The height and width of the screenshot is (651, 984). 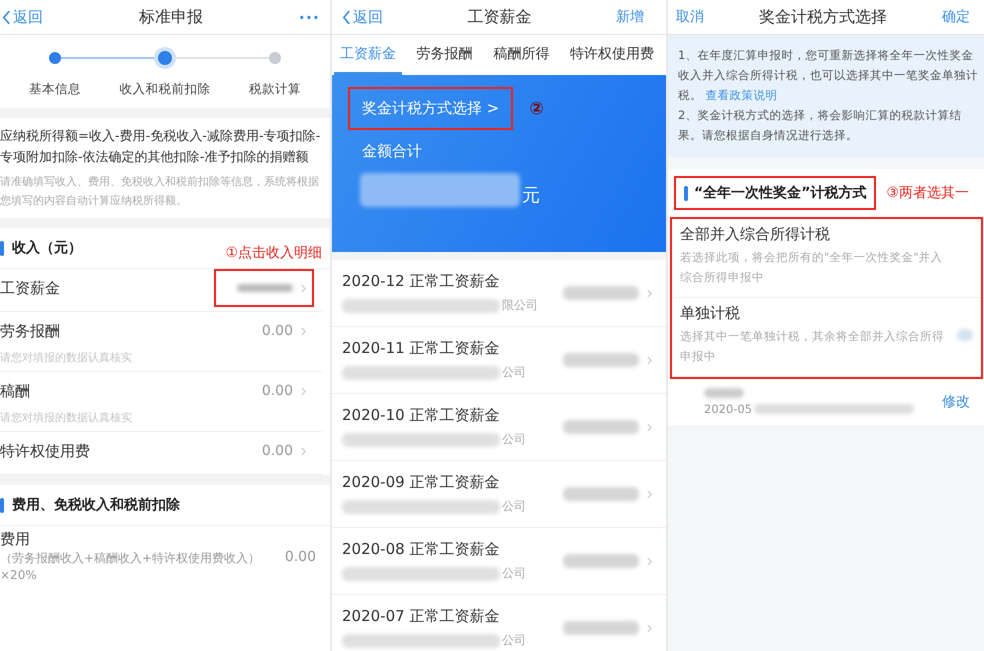 I want to click on annotation-text: ③两者选其一, so click(x=927, y=193).